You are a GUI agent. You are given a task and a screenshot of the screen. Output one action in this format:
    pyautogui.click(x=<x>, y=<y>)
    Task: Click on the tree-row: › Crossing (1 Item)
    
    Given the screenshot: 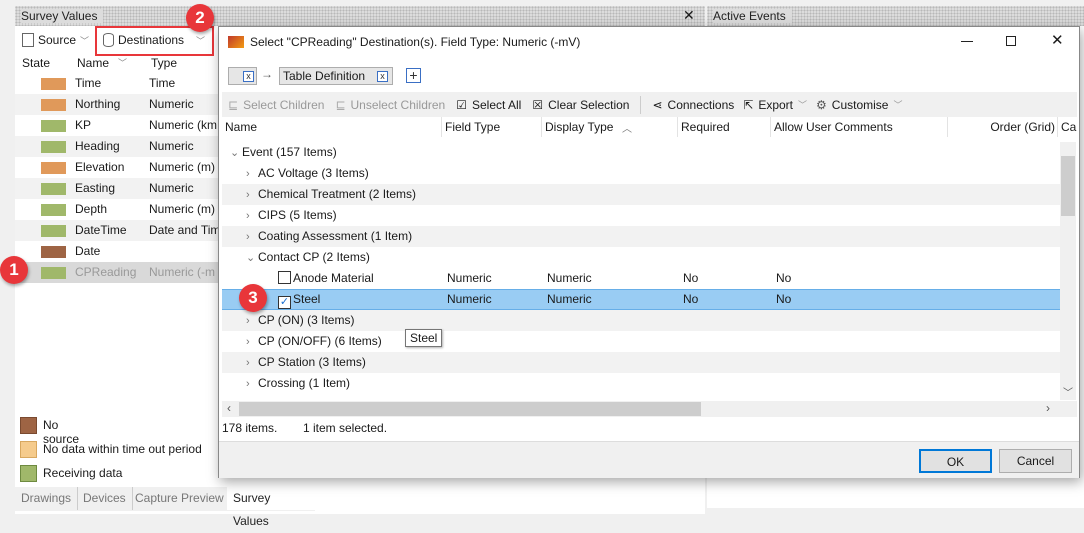 What is the action you would take?
    pyautogui.click(x=641, y=383)
    